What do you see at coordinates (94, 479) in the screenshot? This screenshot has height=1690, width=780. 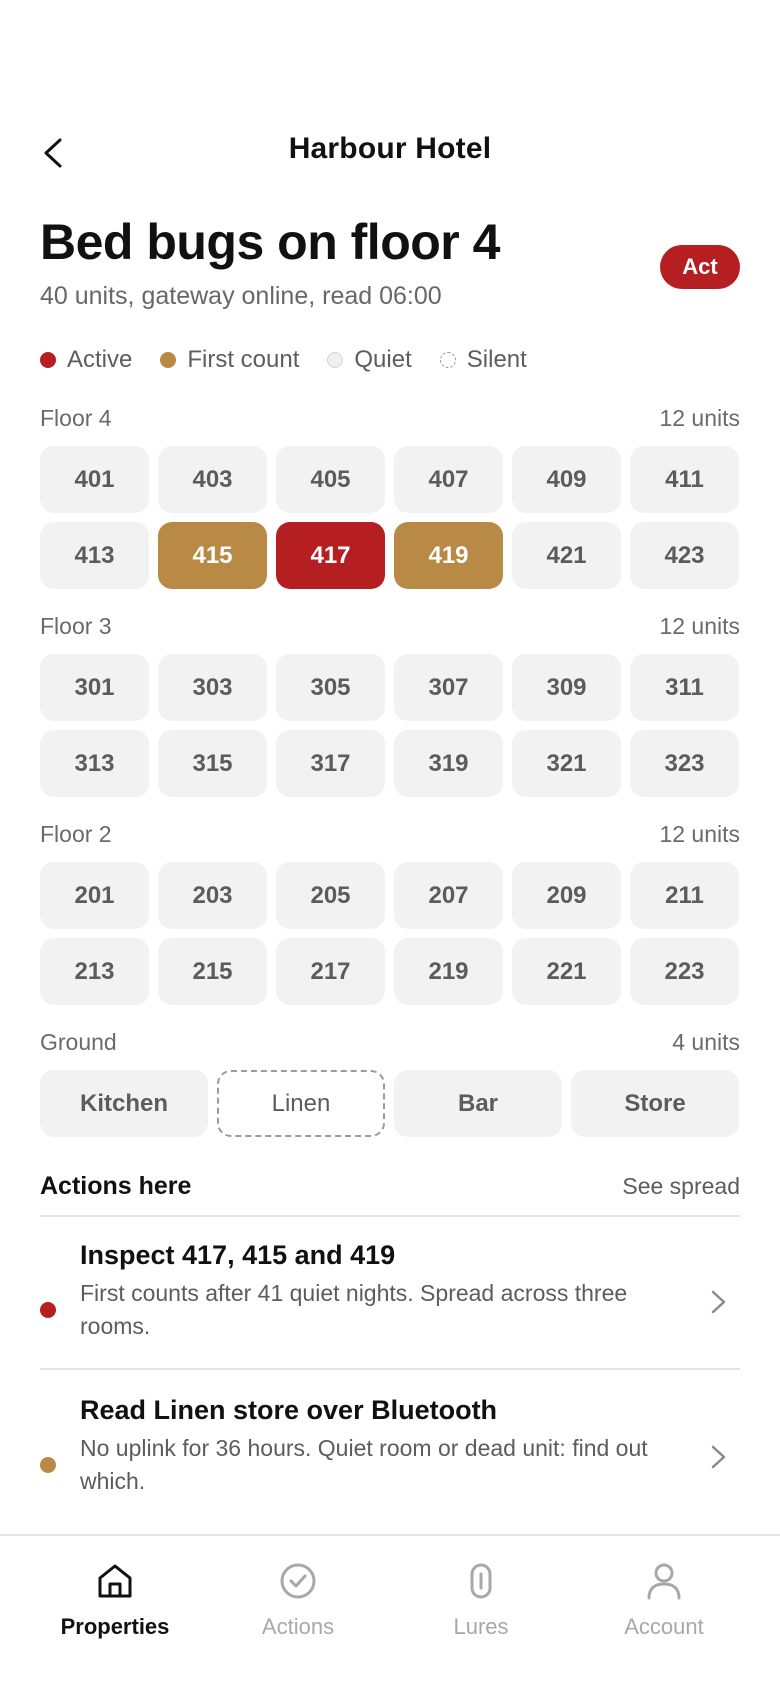 I see `room-401: 401` at bounding box center [94, 479].